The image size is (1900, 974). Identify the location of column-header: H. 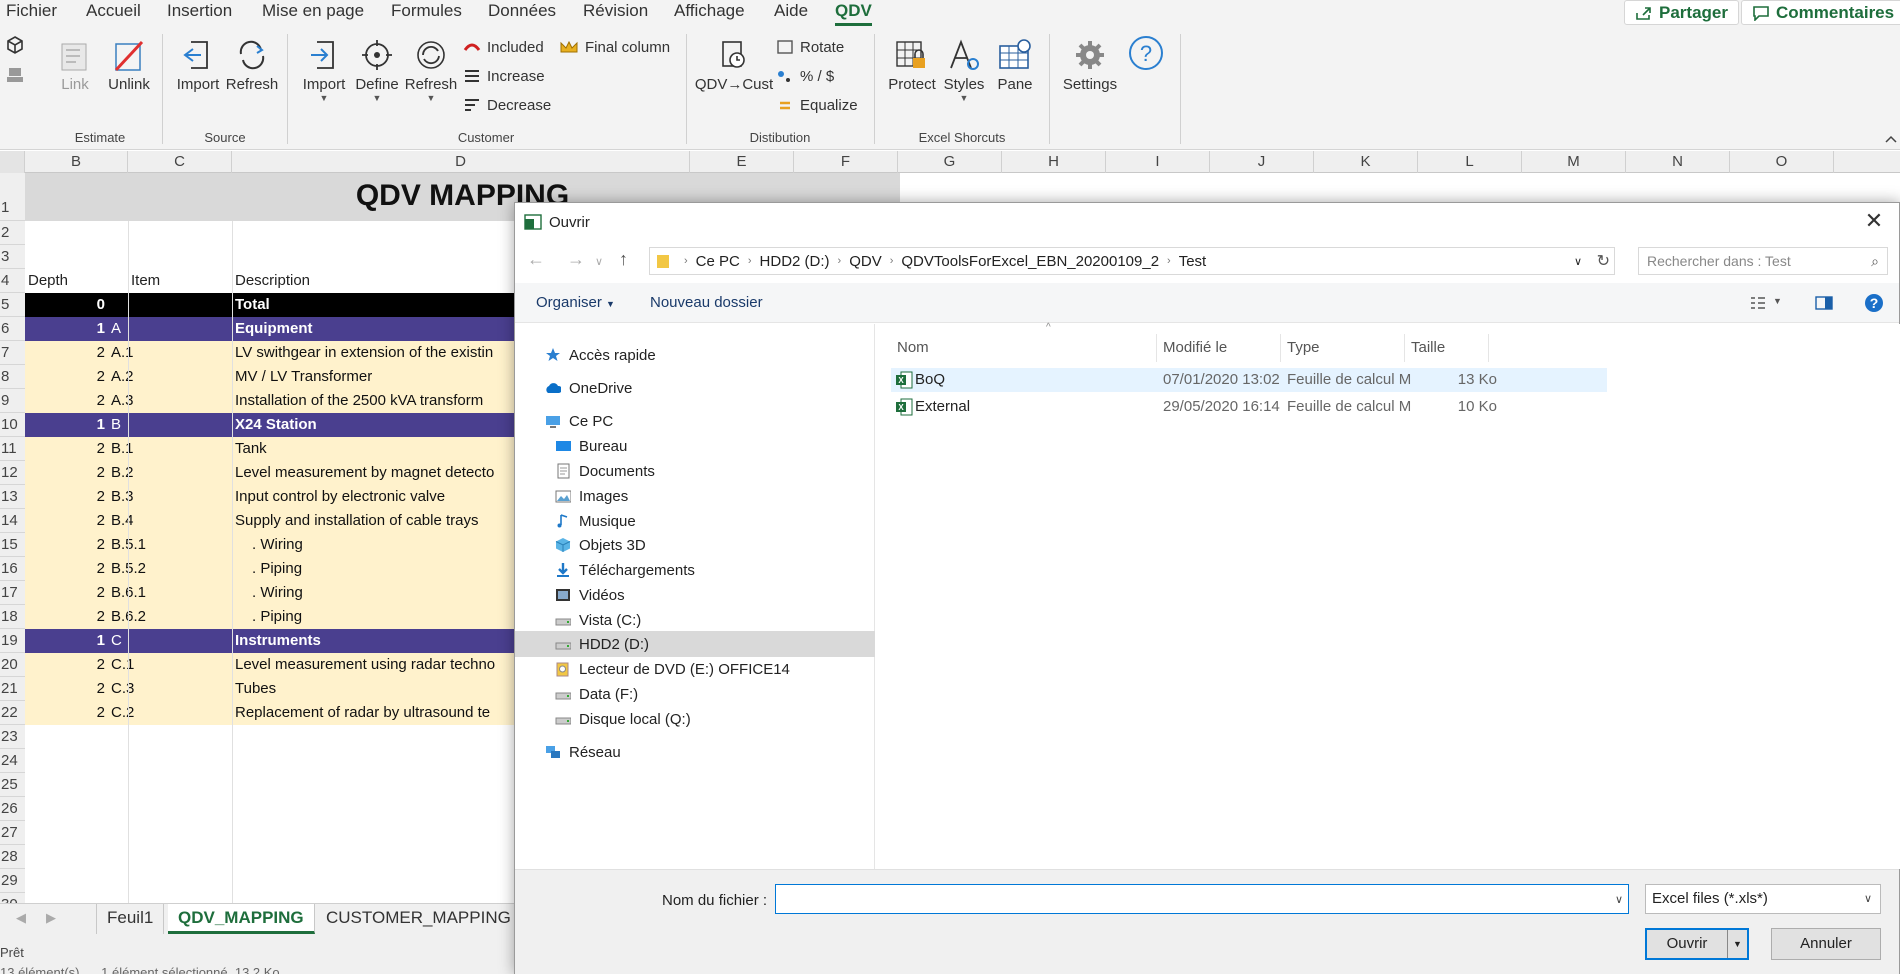
(1054, 162).